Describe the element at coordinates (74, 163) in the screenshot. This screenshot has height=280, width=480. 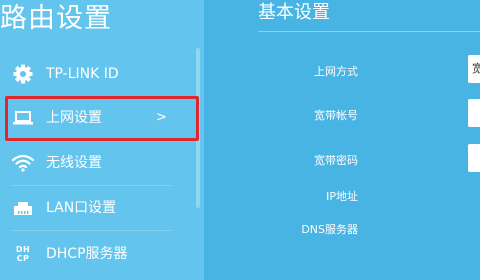
I see `sidebar-item-label: 无线设置` at that location.